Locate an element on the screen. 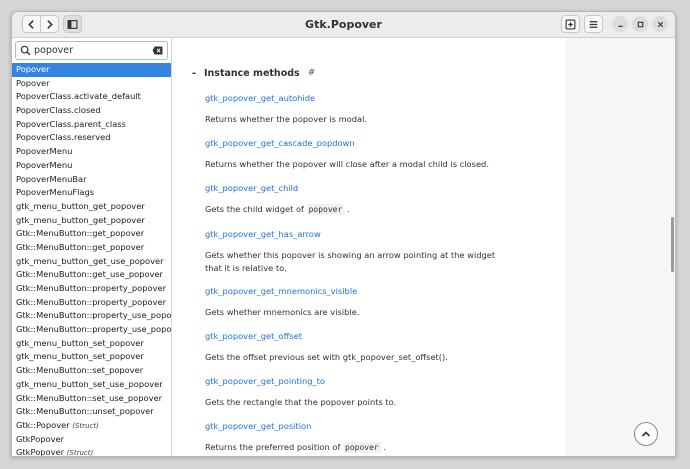 The width and height of the screenshot is (690, 469). hamburger-menu-icon is located at coordinates (593, 24).